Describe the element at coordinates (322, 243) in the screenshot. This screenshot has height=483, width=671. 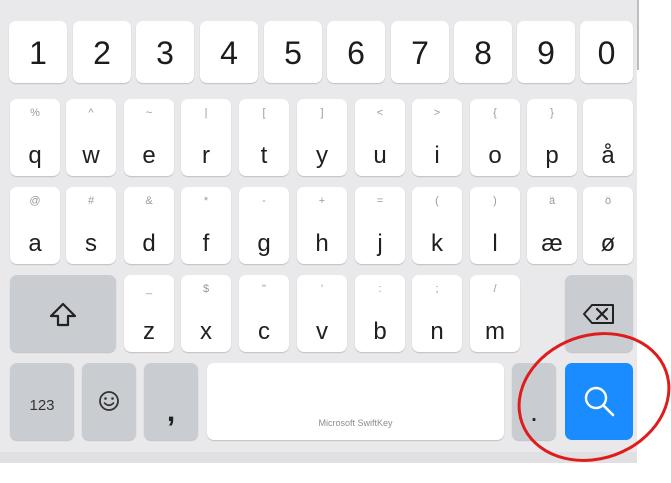
I see `key-label: h` at that location.